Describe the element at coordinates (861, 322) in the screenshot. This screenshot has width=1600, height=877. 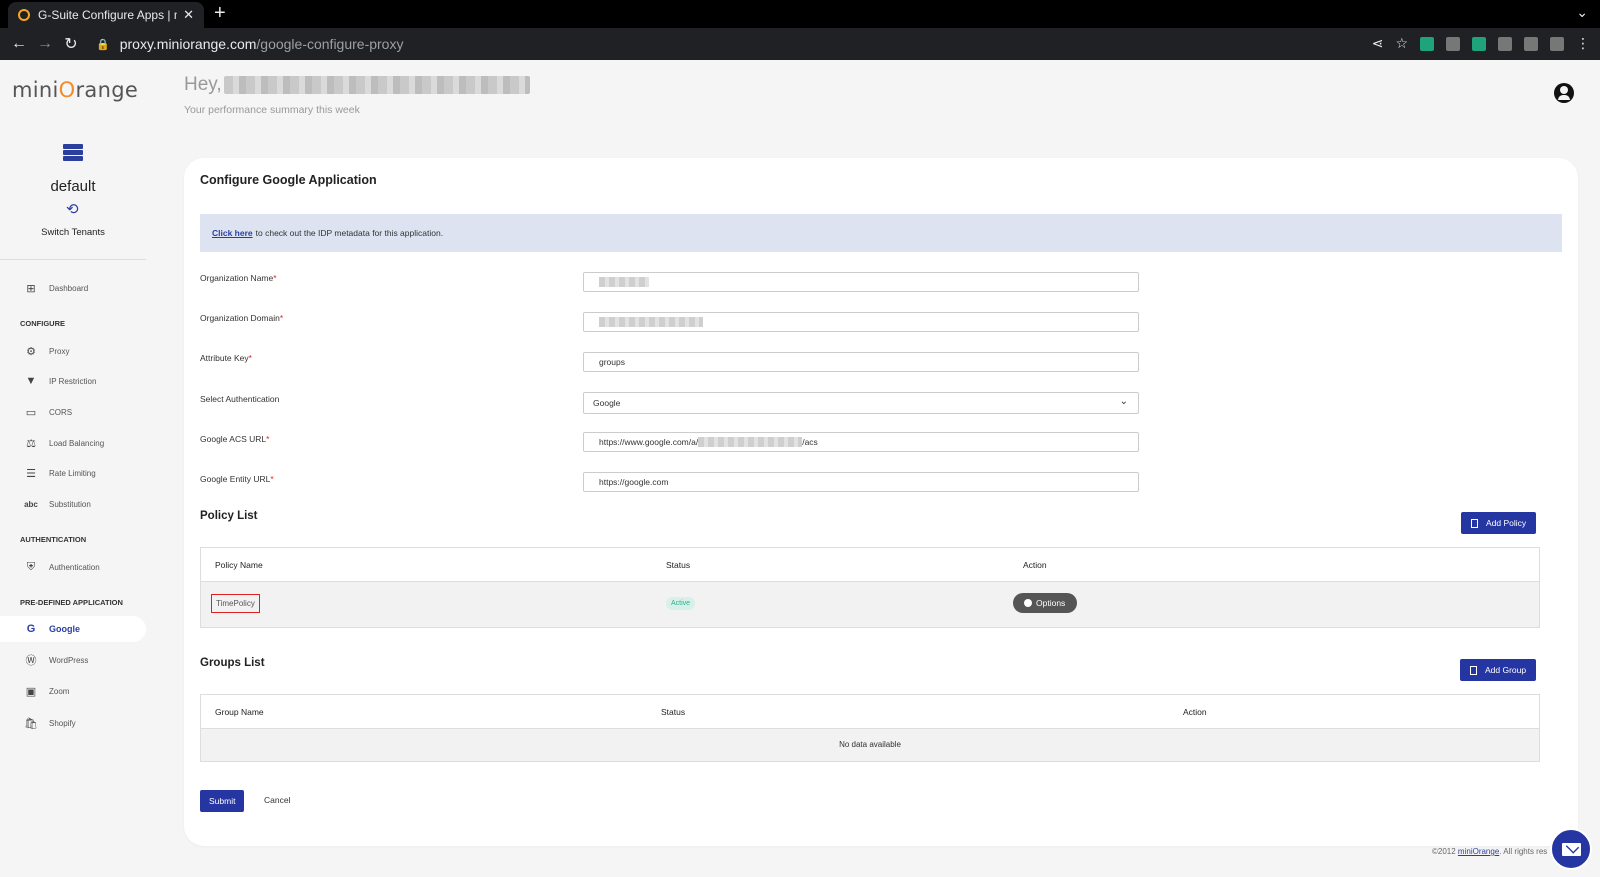
I see `org-domain-input` at that location.